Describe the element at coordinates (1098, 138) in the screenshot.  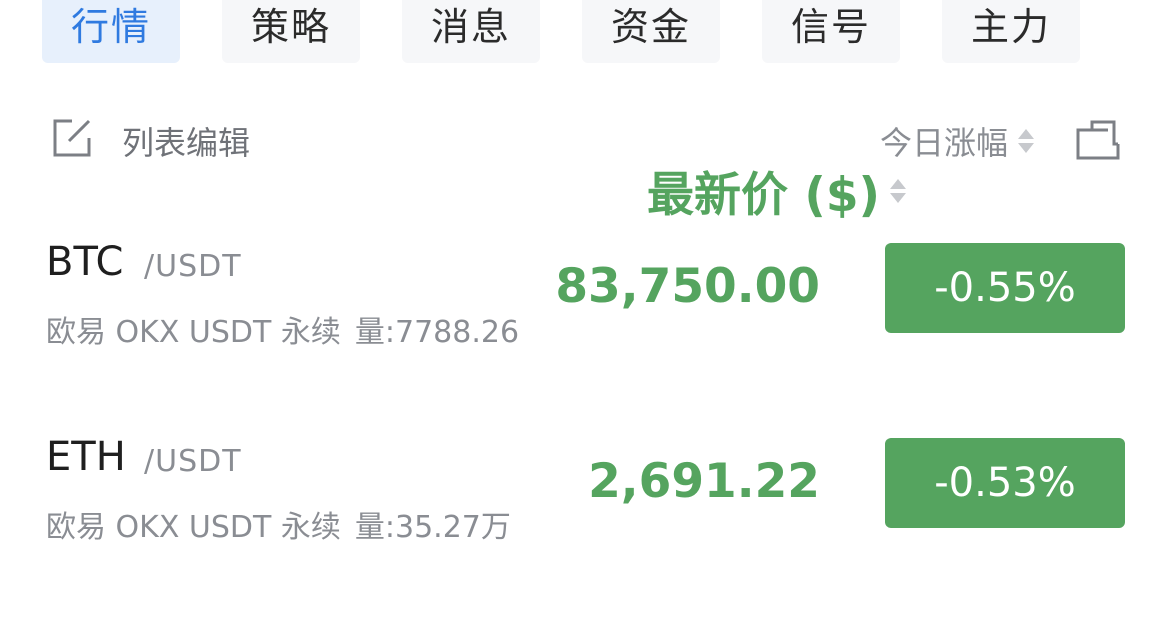
I see `share-icon` at that location.